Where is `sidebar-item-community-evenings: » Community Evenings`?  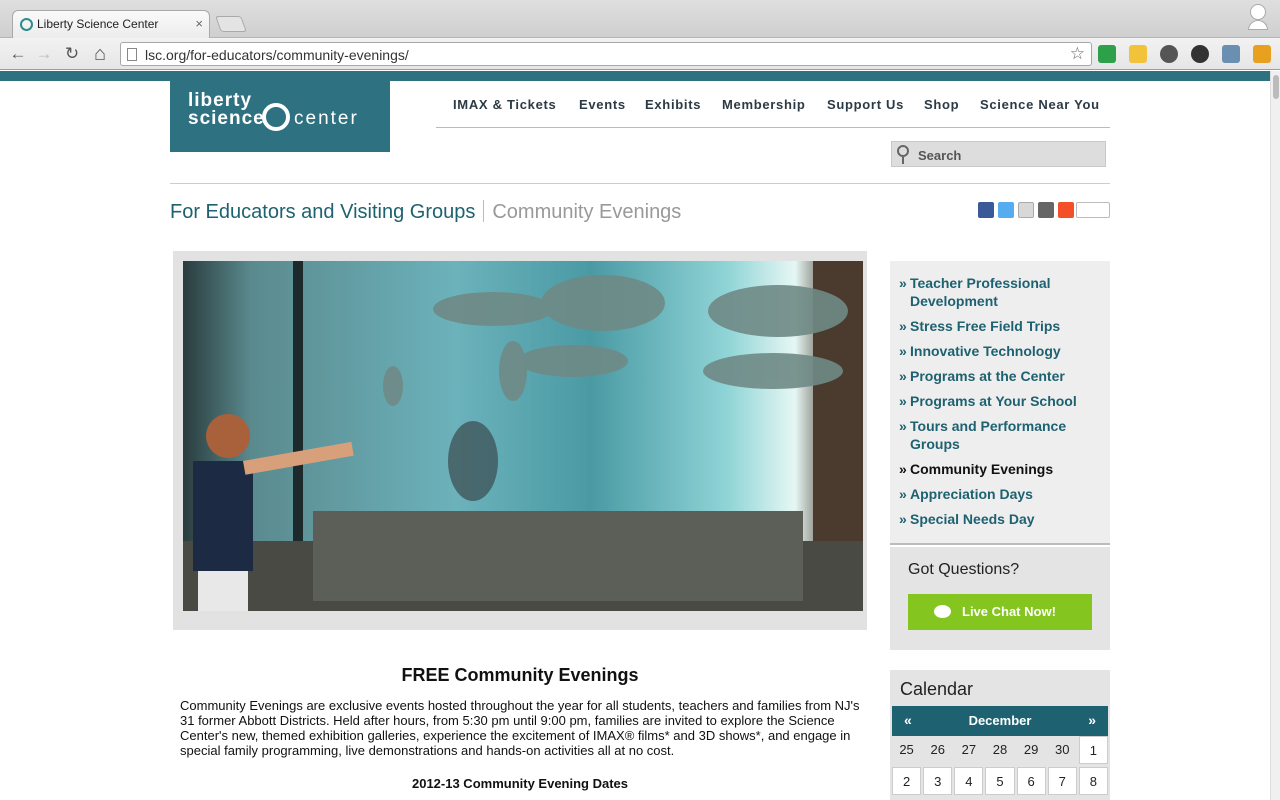 sidebar-item-community-evenings: » Community Evenings is located at coordinates (999, 469).